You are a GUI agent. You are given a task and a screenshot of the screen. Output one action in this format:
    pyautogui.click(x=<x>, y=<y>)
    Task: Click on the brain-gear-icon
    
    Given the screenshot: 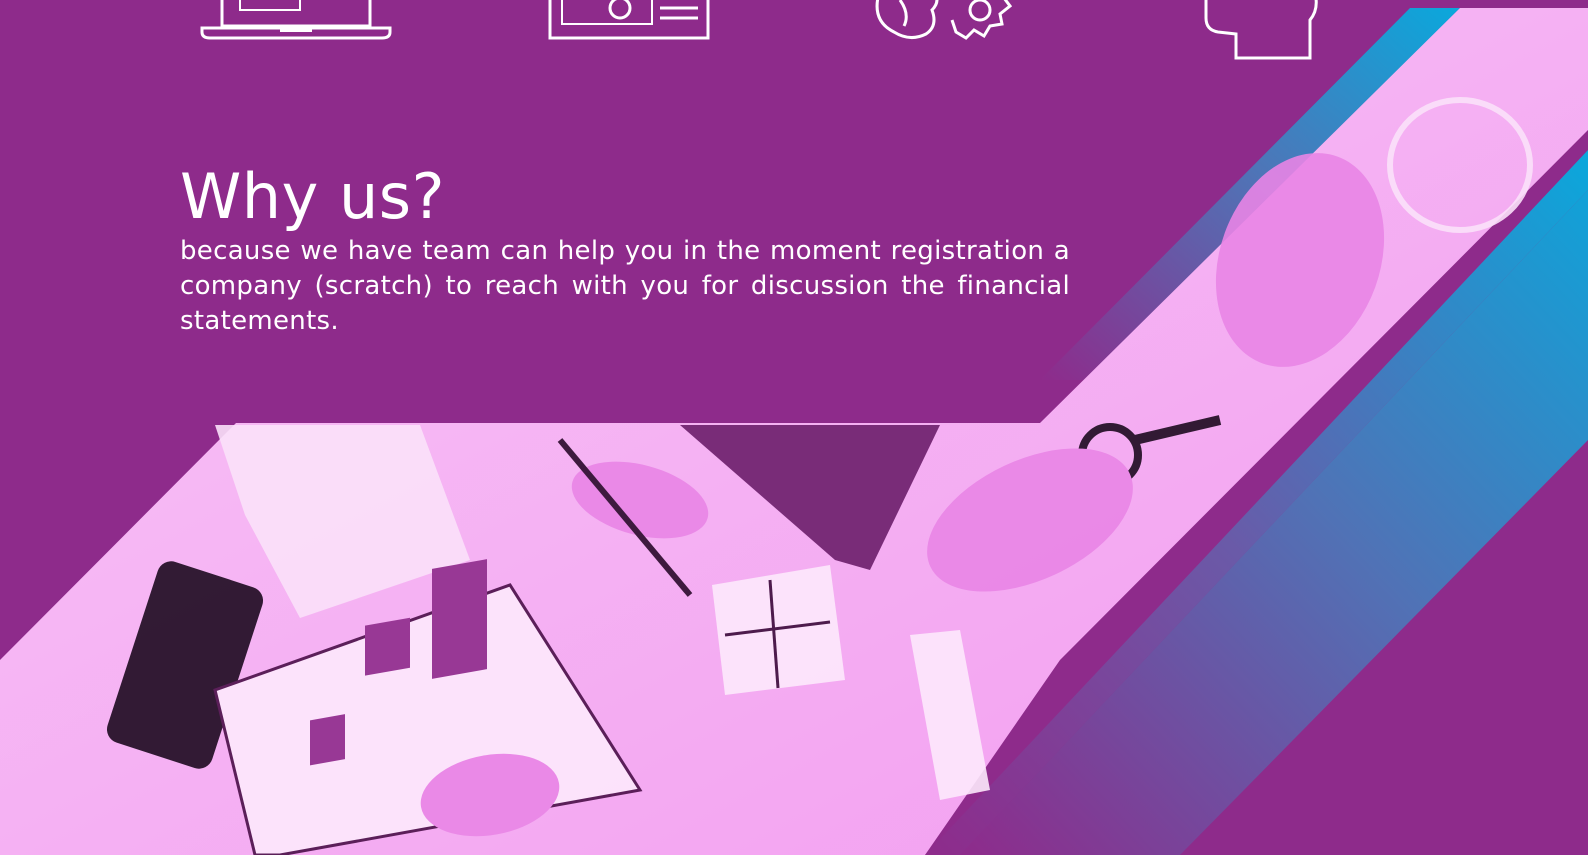 What is the action you would take?
    pyautogui.click(x=943, y=20)
    